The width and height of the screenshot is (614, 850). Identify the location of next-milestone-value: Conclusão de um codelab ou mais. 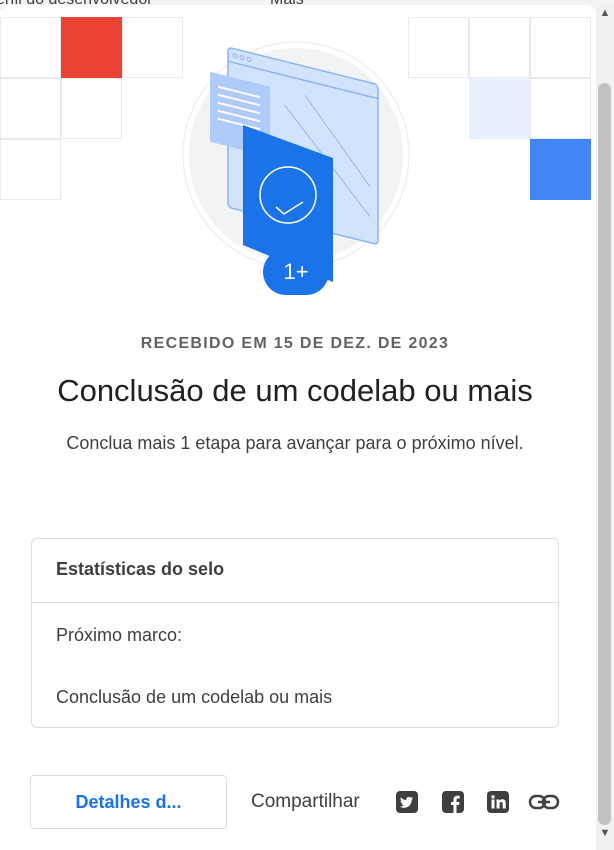
(194, 697).